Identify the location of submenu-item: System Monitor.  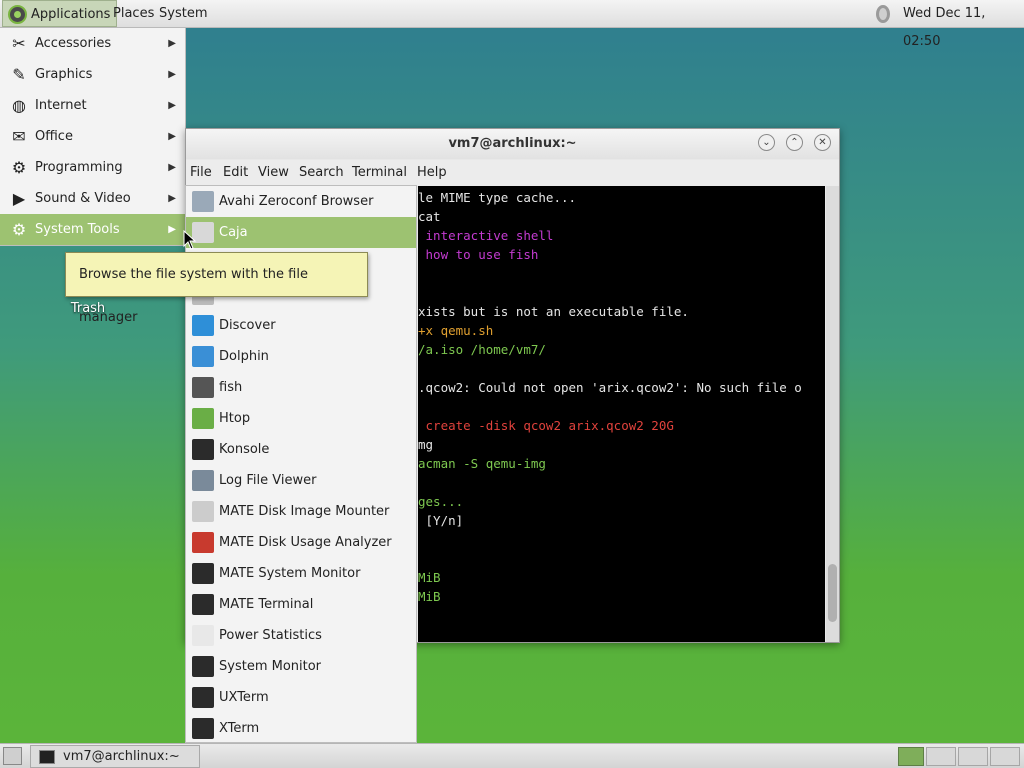
(301, 666).